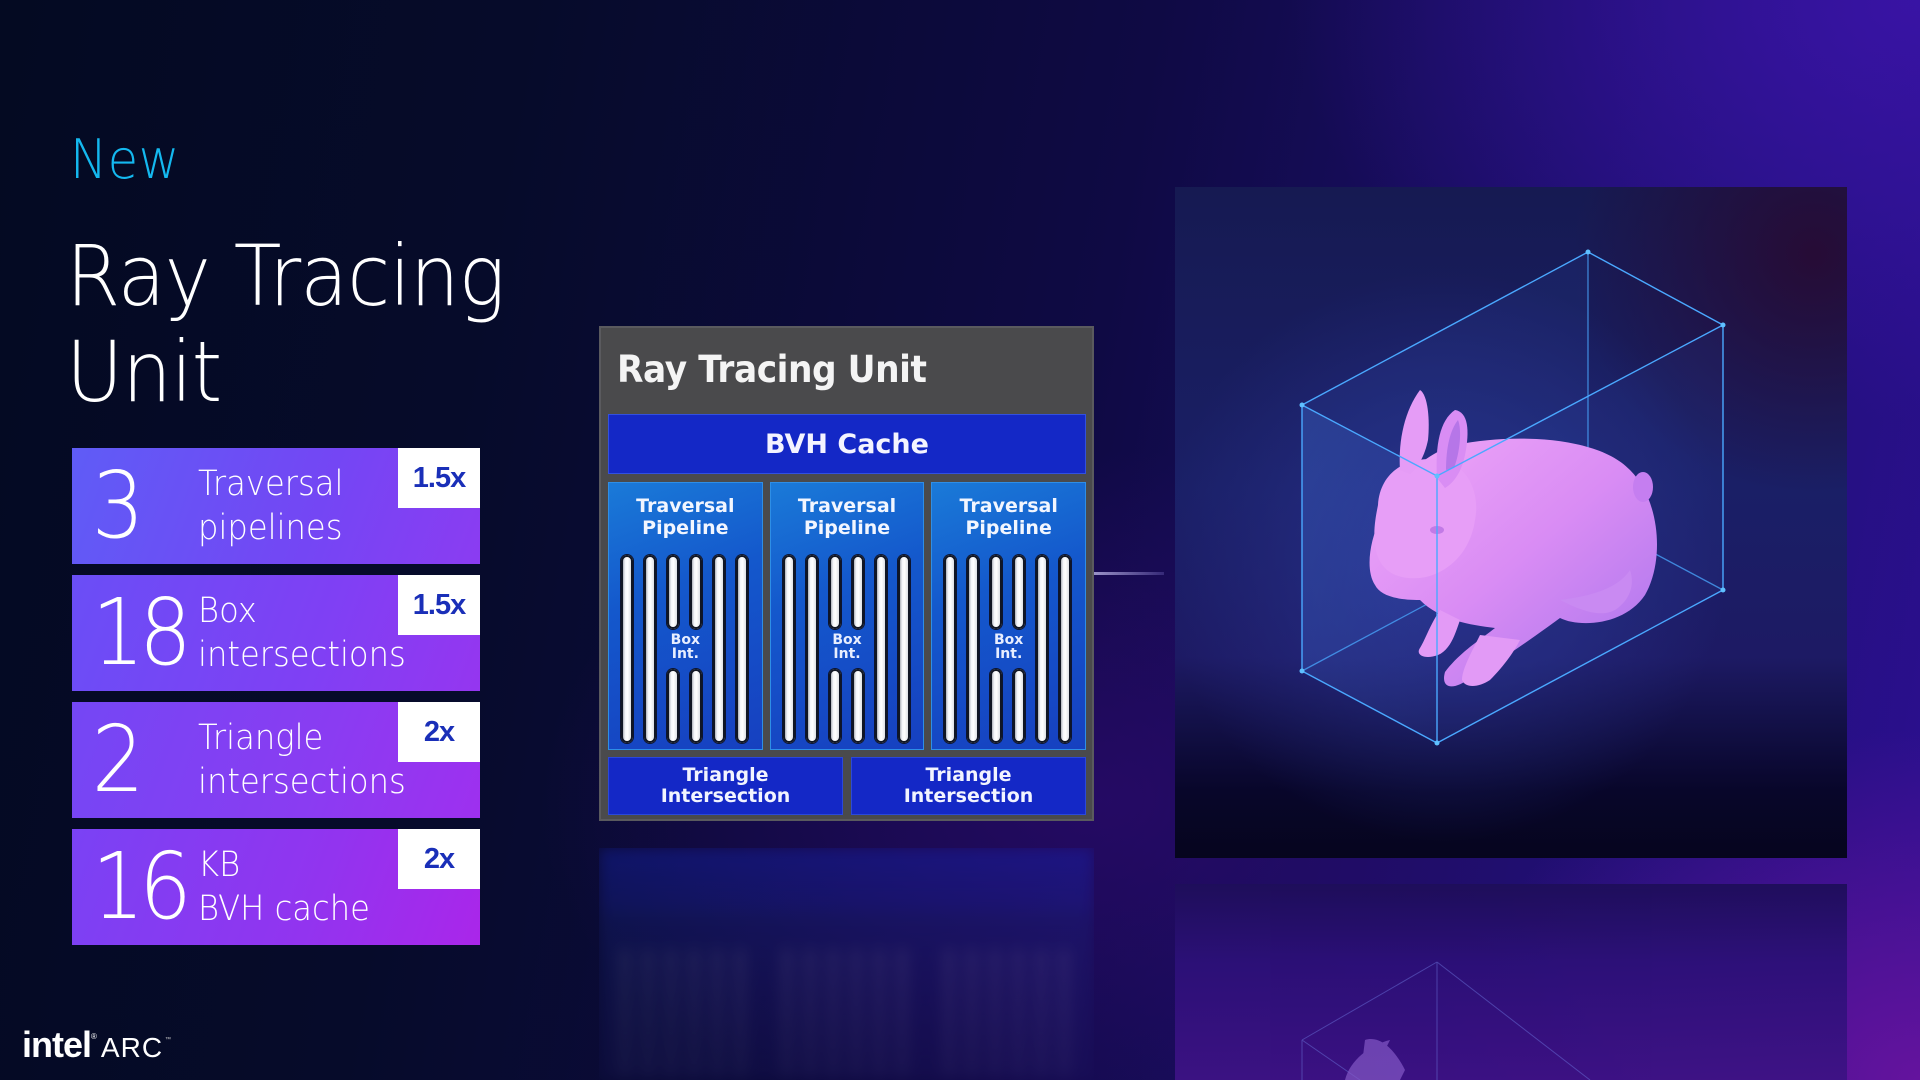 The width and height of the screenshot is (1920, 1080). I want to click on stat-label: Traversal pipelines, so click(270, 506).